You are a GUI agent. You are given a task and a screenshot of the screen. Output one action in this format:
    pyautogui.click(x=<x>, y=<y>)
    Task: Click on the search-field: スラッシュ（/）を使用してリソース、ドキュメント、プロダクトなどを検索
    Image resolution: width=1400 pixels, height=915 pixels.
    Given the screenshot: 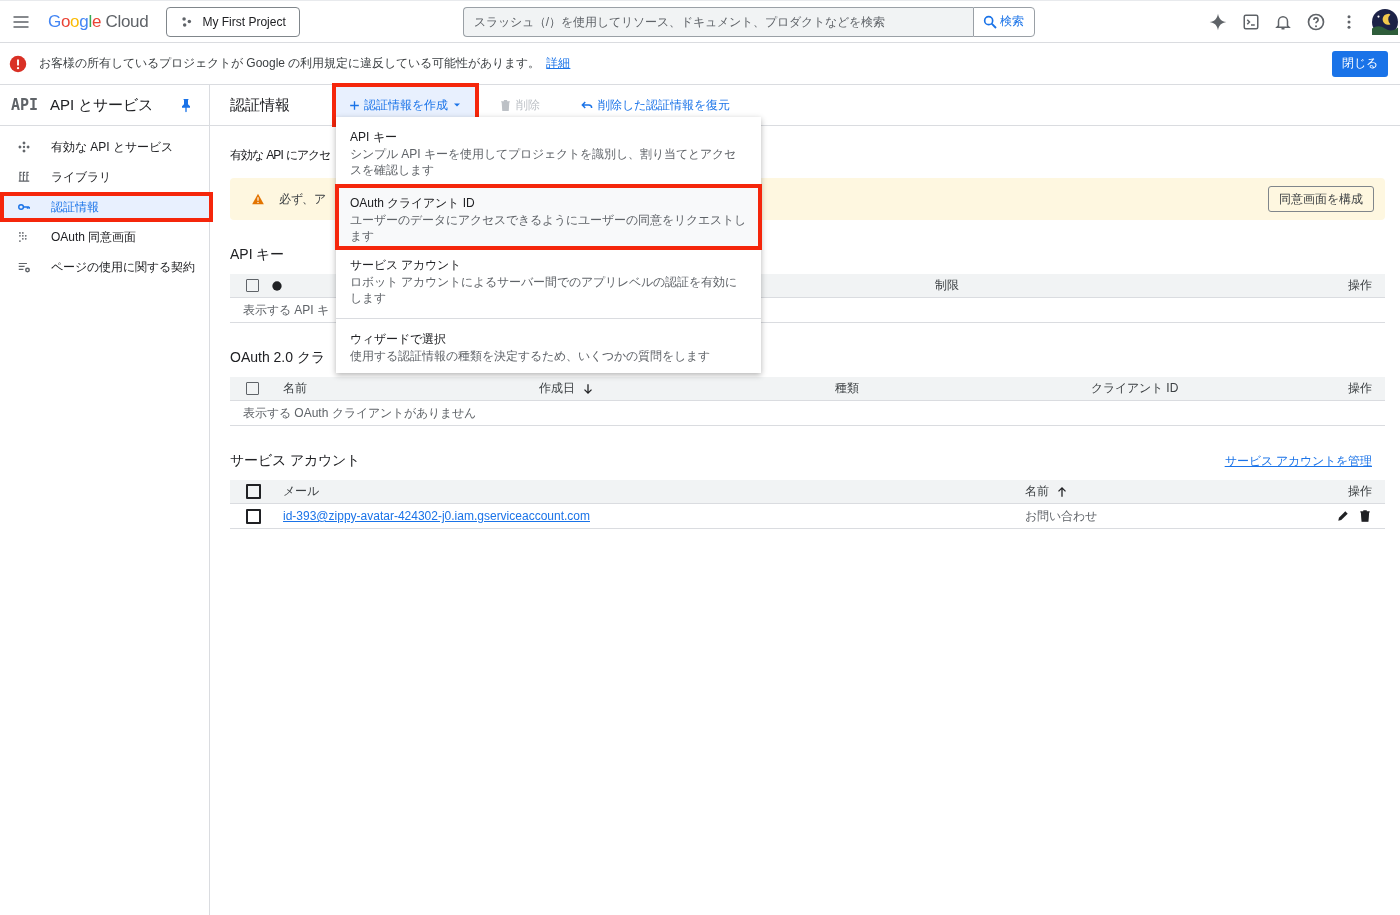 What is the action you would take?
    pyautogui.click(x=717, y=21)
    